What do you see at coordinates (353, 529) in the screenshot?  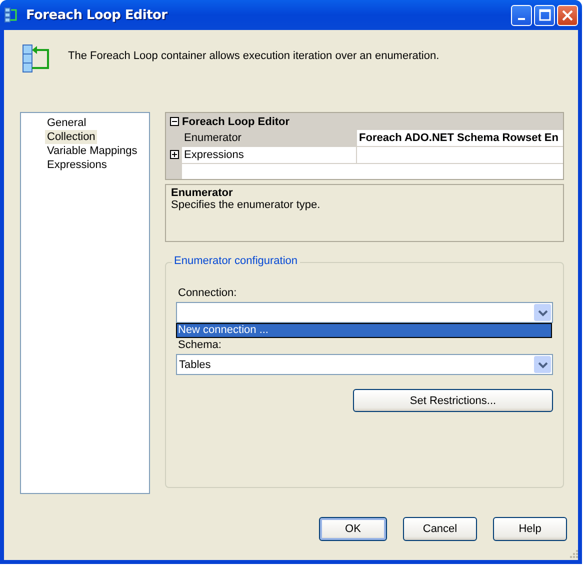 I see `dialog-button: OK` at bounding box center [353, 529].